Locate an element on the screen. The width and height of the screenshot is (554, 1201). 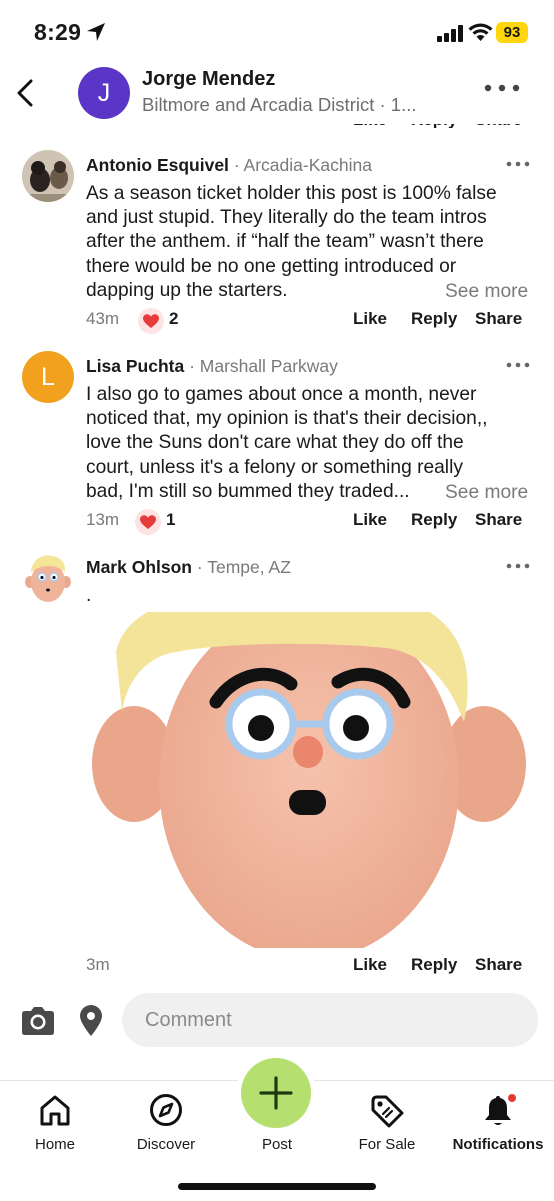
author-name: Jorge Mendez is located at coordinates (208, 79).